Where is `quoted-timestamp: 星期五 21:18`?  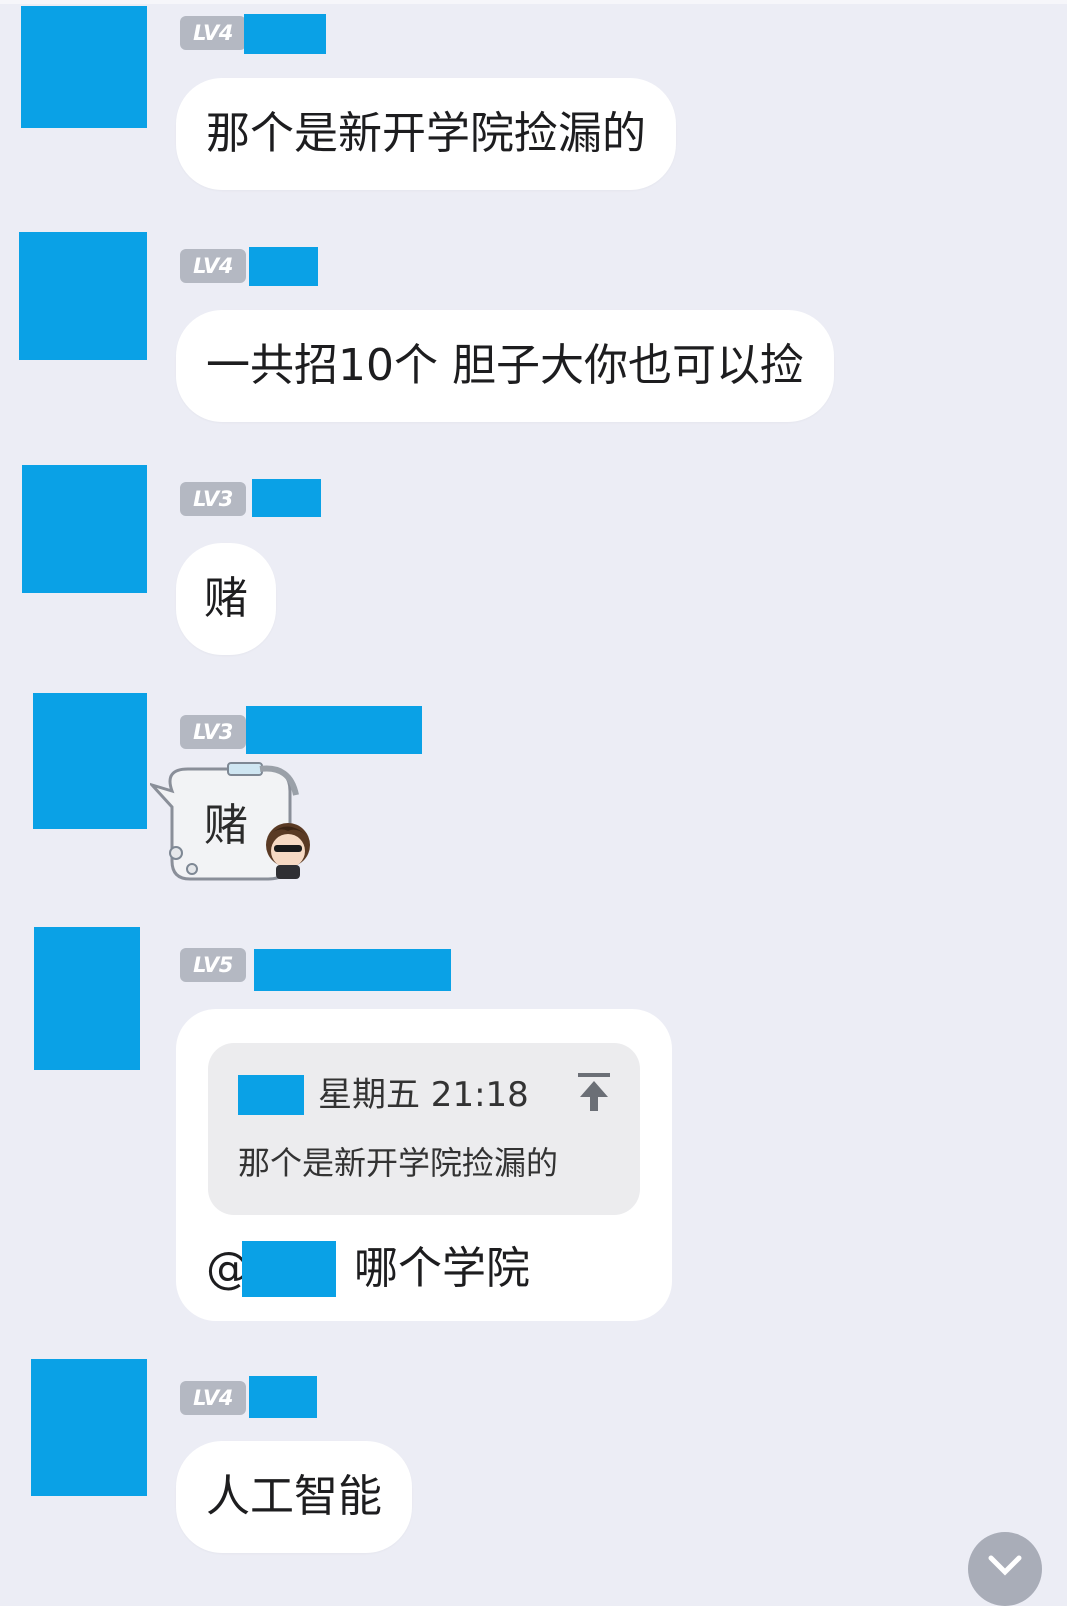
quoted-timestamp: 星期五 21:18 is located at coordinates (423, 1095).